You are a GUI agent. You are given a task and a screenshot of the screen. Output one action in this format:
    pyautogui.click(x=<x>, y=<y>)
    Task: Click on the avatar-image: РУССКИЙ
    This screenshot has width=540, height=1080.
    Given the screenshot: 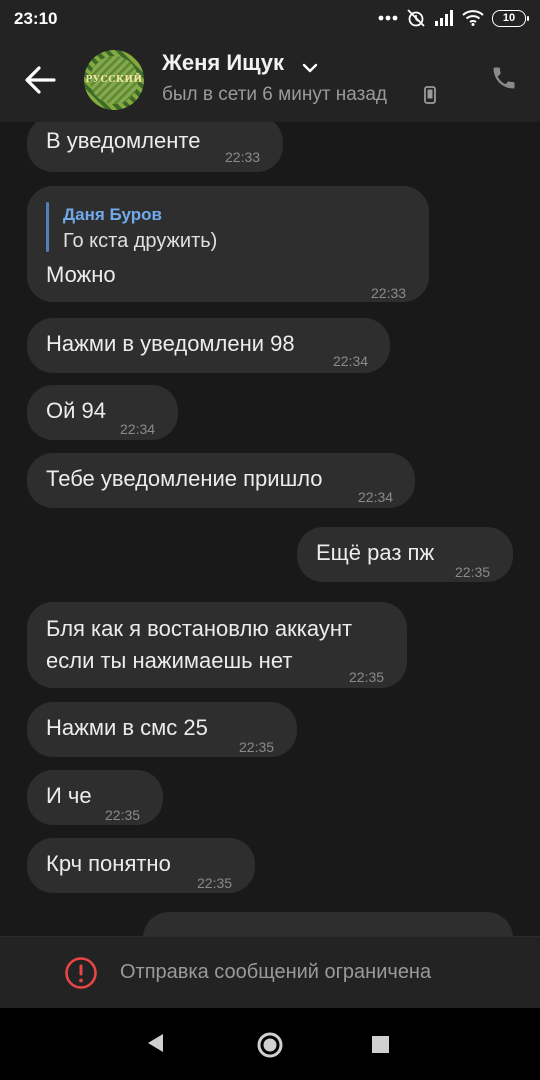 What is the action you would take?
    pyautogui.click(x=113, y=80)
    